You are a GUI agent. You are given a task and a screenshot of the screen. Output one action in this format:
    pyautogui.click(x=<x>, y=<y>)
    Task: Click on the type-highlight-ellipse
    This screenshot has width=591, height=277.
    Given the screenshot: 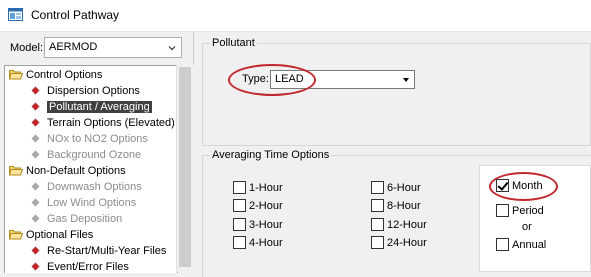 What is the action you would take?
    pyautogui.click(x=272, y=80)
    